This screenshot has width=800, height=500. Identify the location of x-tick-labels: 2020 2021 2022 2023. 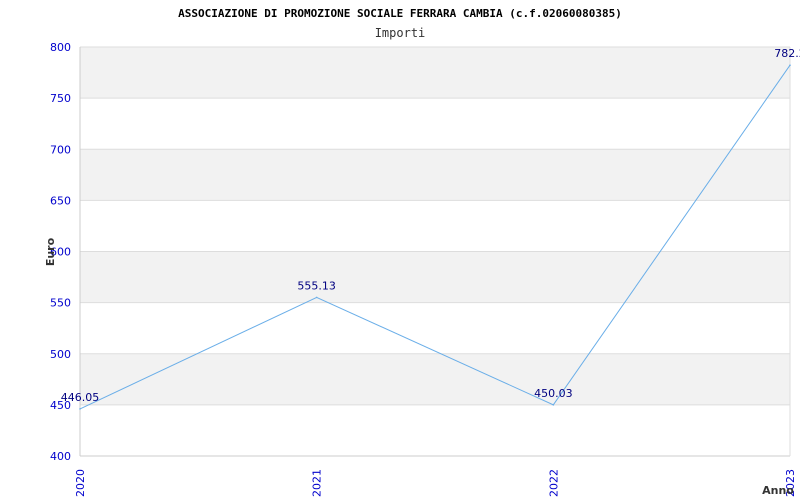
(435, 483).